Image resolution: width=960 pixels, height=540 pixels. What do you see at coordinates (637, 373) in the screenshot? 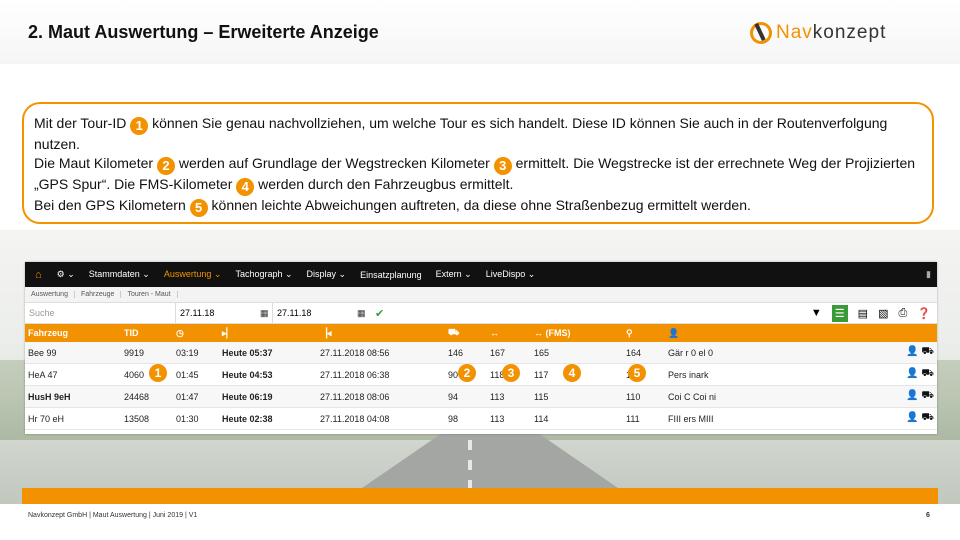
I see `marker-5: 5` at bounding box center [637, 373].